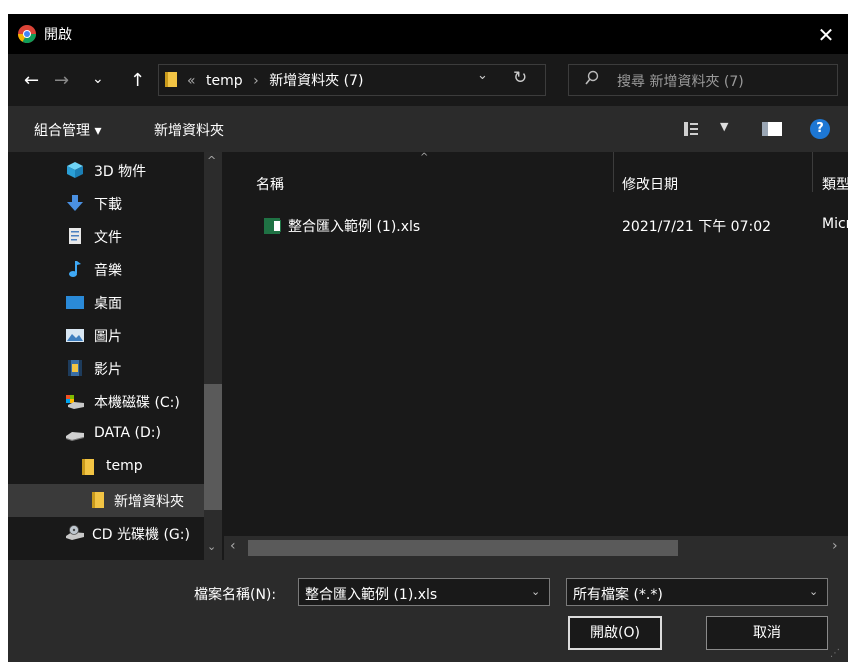 This screenshot has width=848, height=662. What do you see at coordinates (520, 78) in the screenshot?
I see `refresh-button: ↻` at bounding box center [520, 78].